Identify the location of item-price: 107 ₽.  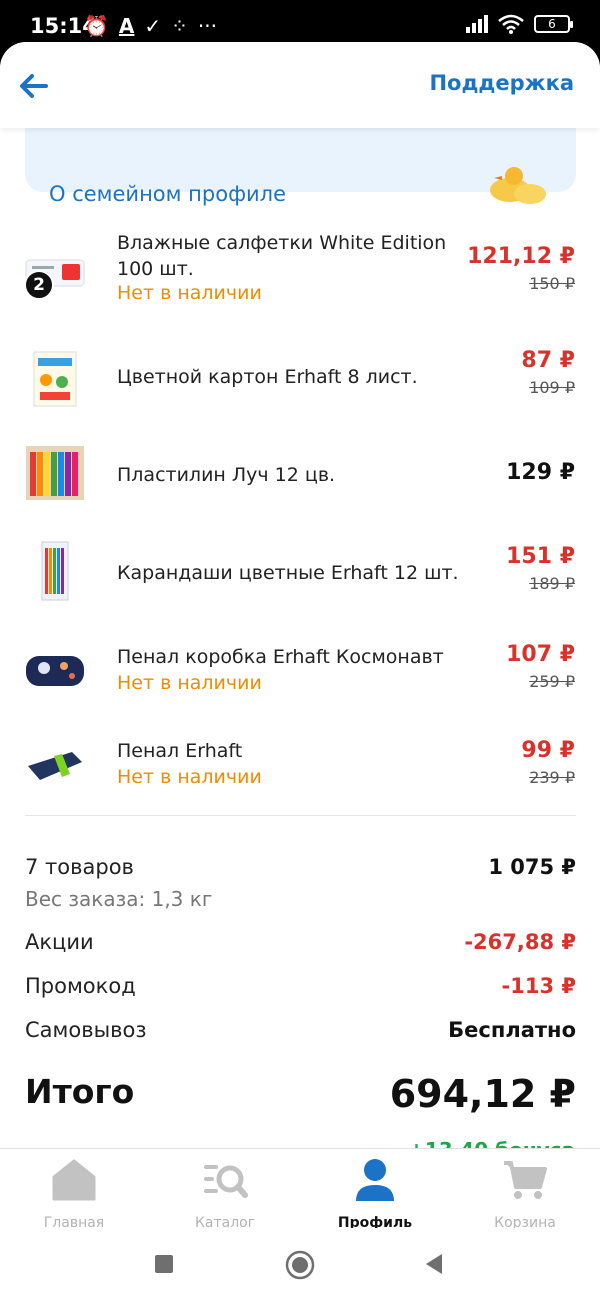
(540, 654).